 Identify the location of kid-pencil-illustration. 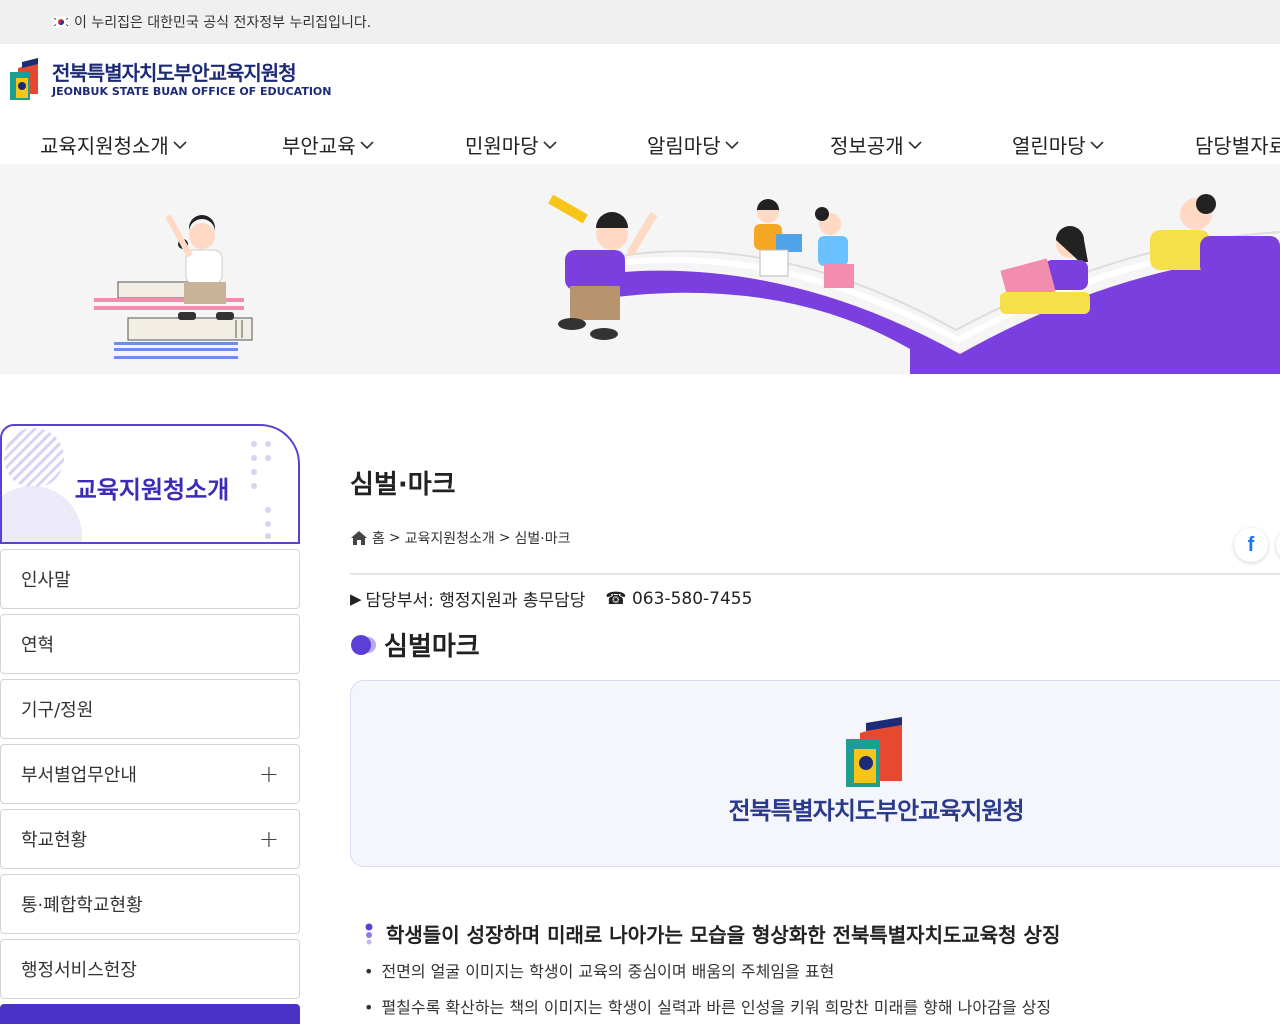
(603, 267).